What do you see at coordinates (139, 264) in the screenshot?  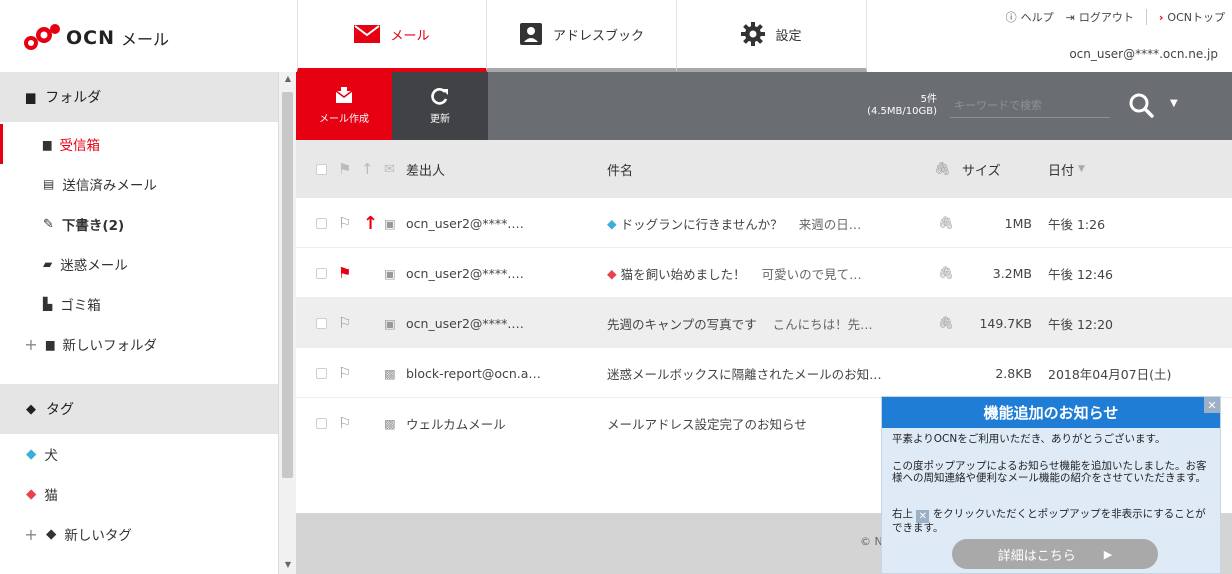 I see `sidebar-item-spam: ▰ 迷惑メール` at bounding box center [139, 264].